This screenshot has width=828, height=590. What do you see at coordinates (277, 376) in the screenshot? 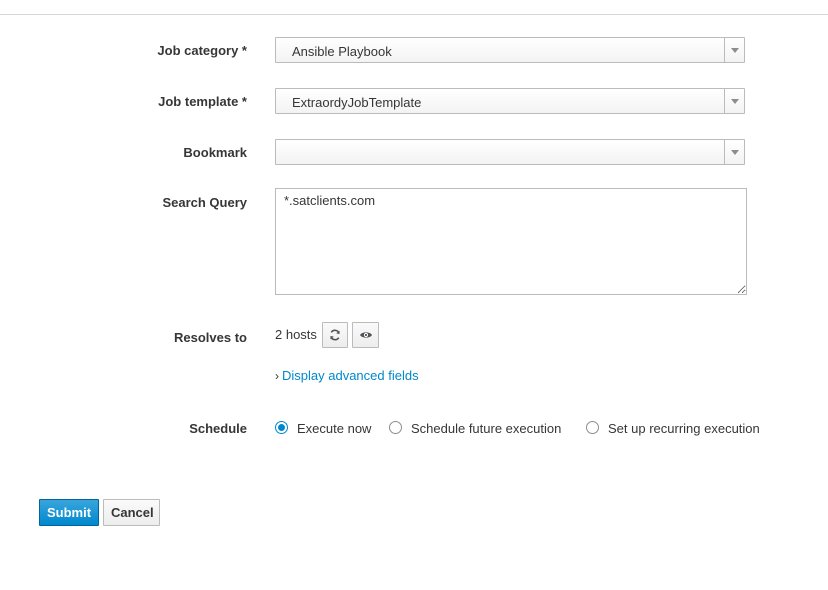
I see `chevron-right-icon: ›` at bounding box center [277, 376].